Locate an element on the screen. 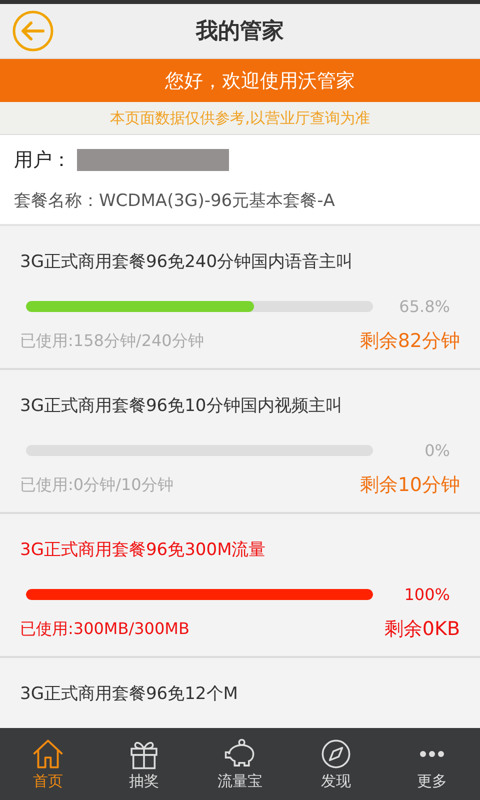 Image resolution: width=480 pixels, height=800 pixels. home-icon is located at coordinates (48, 754).